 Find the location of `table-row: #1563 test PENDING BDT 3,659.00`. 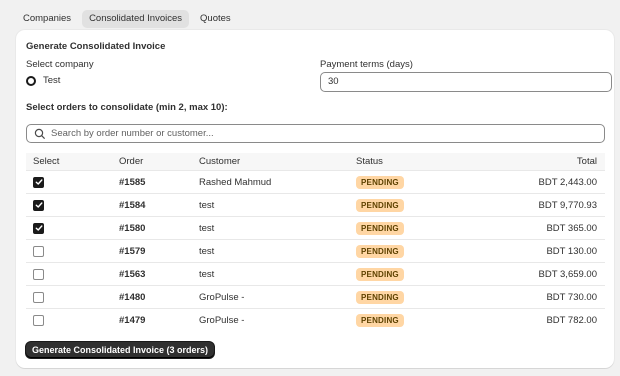

table-row: #1563 test PENDING BDT 3,659.00 is located at coordinates (315, 274).